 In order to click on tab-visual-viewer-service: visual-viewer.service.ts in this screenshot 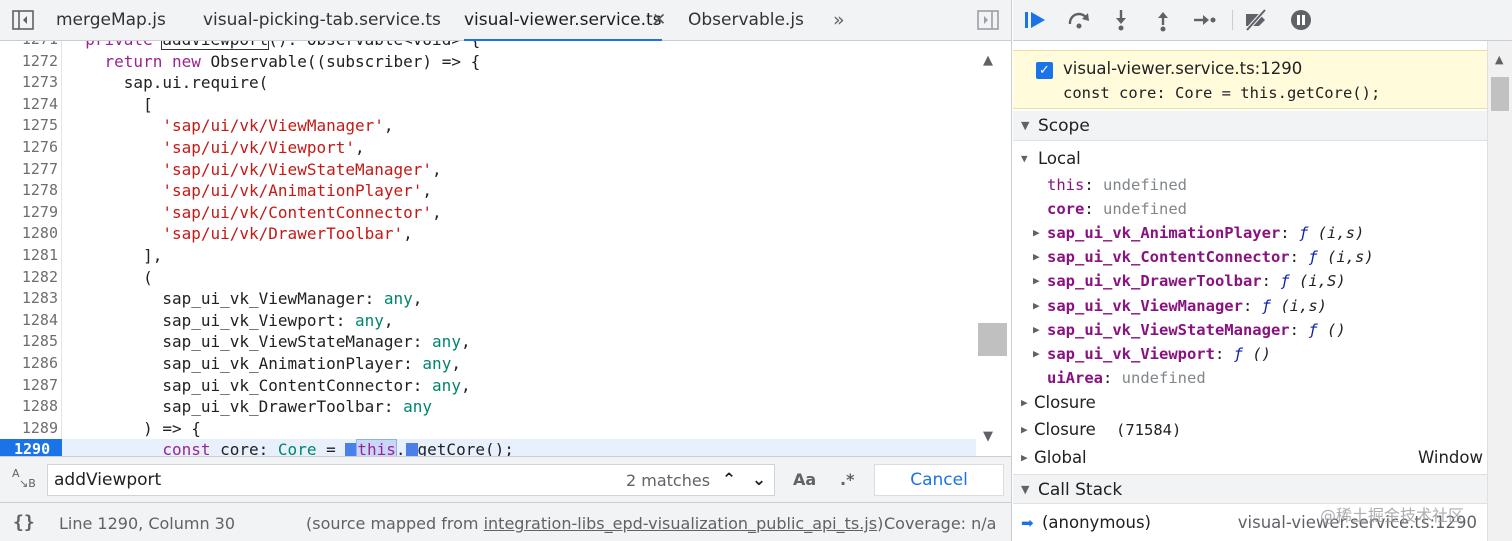, I will do `click(563, 20)`.